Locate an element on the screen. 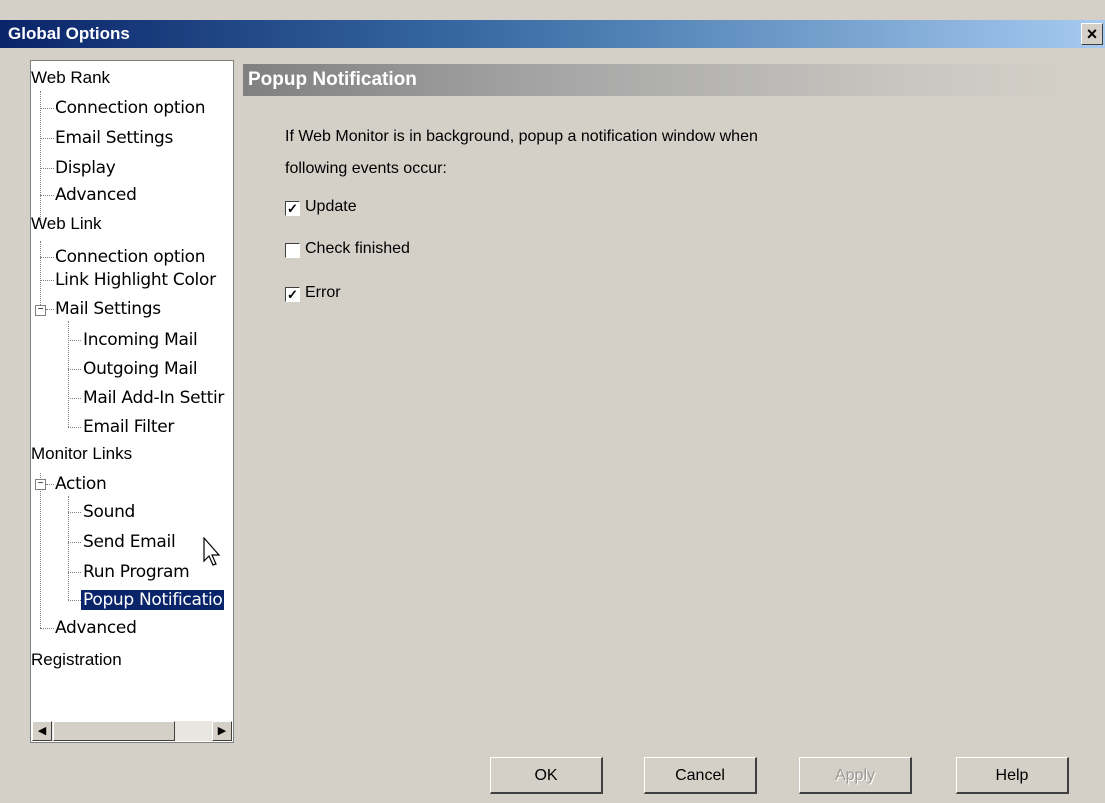  tree-item-incoming-mail: Incoming Mail is located at coordinates (140, 340).